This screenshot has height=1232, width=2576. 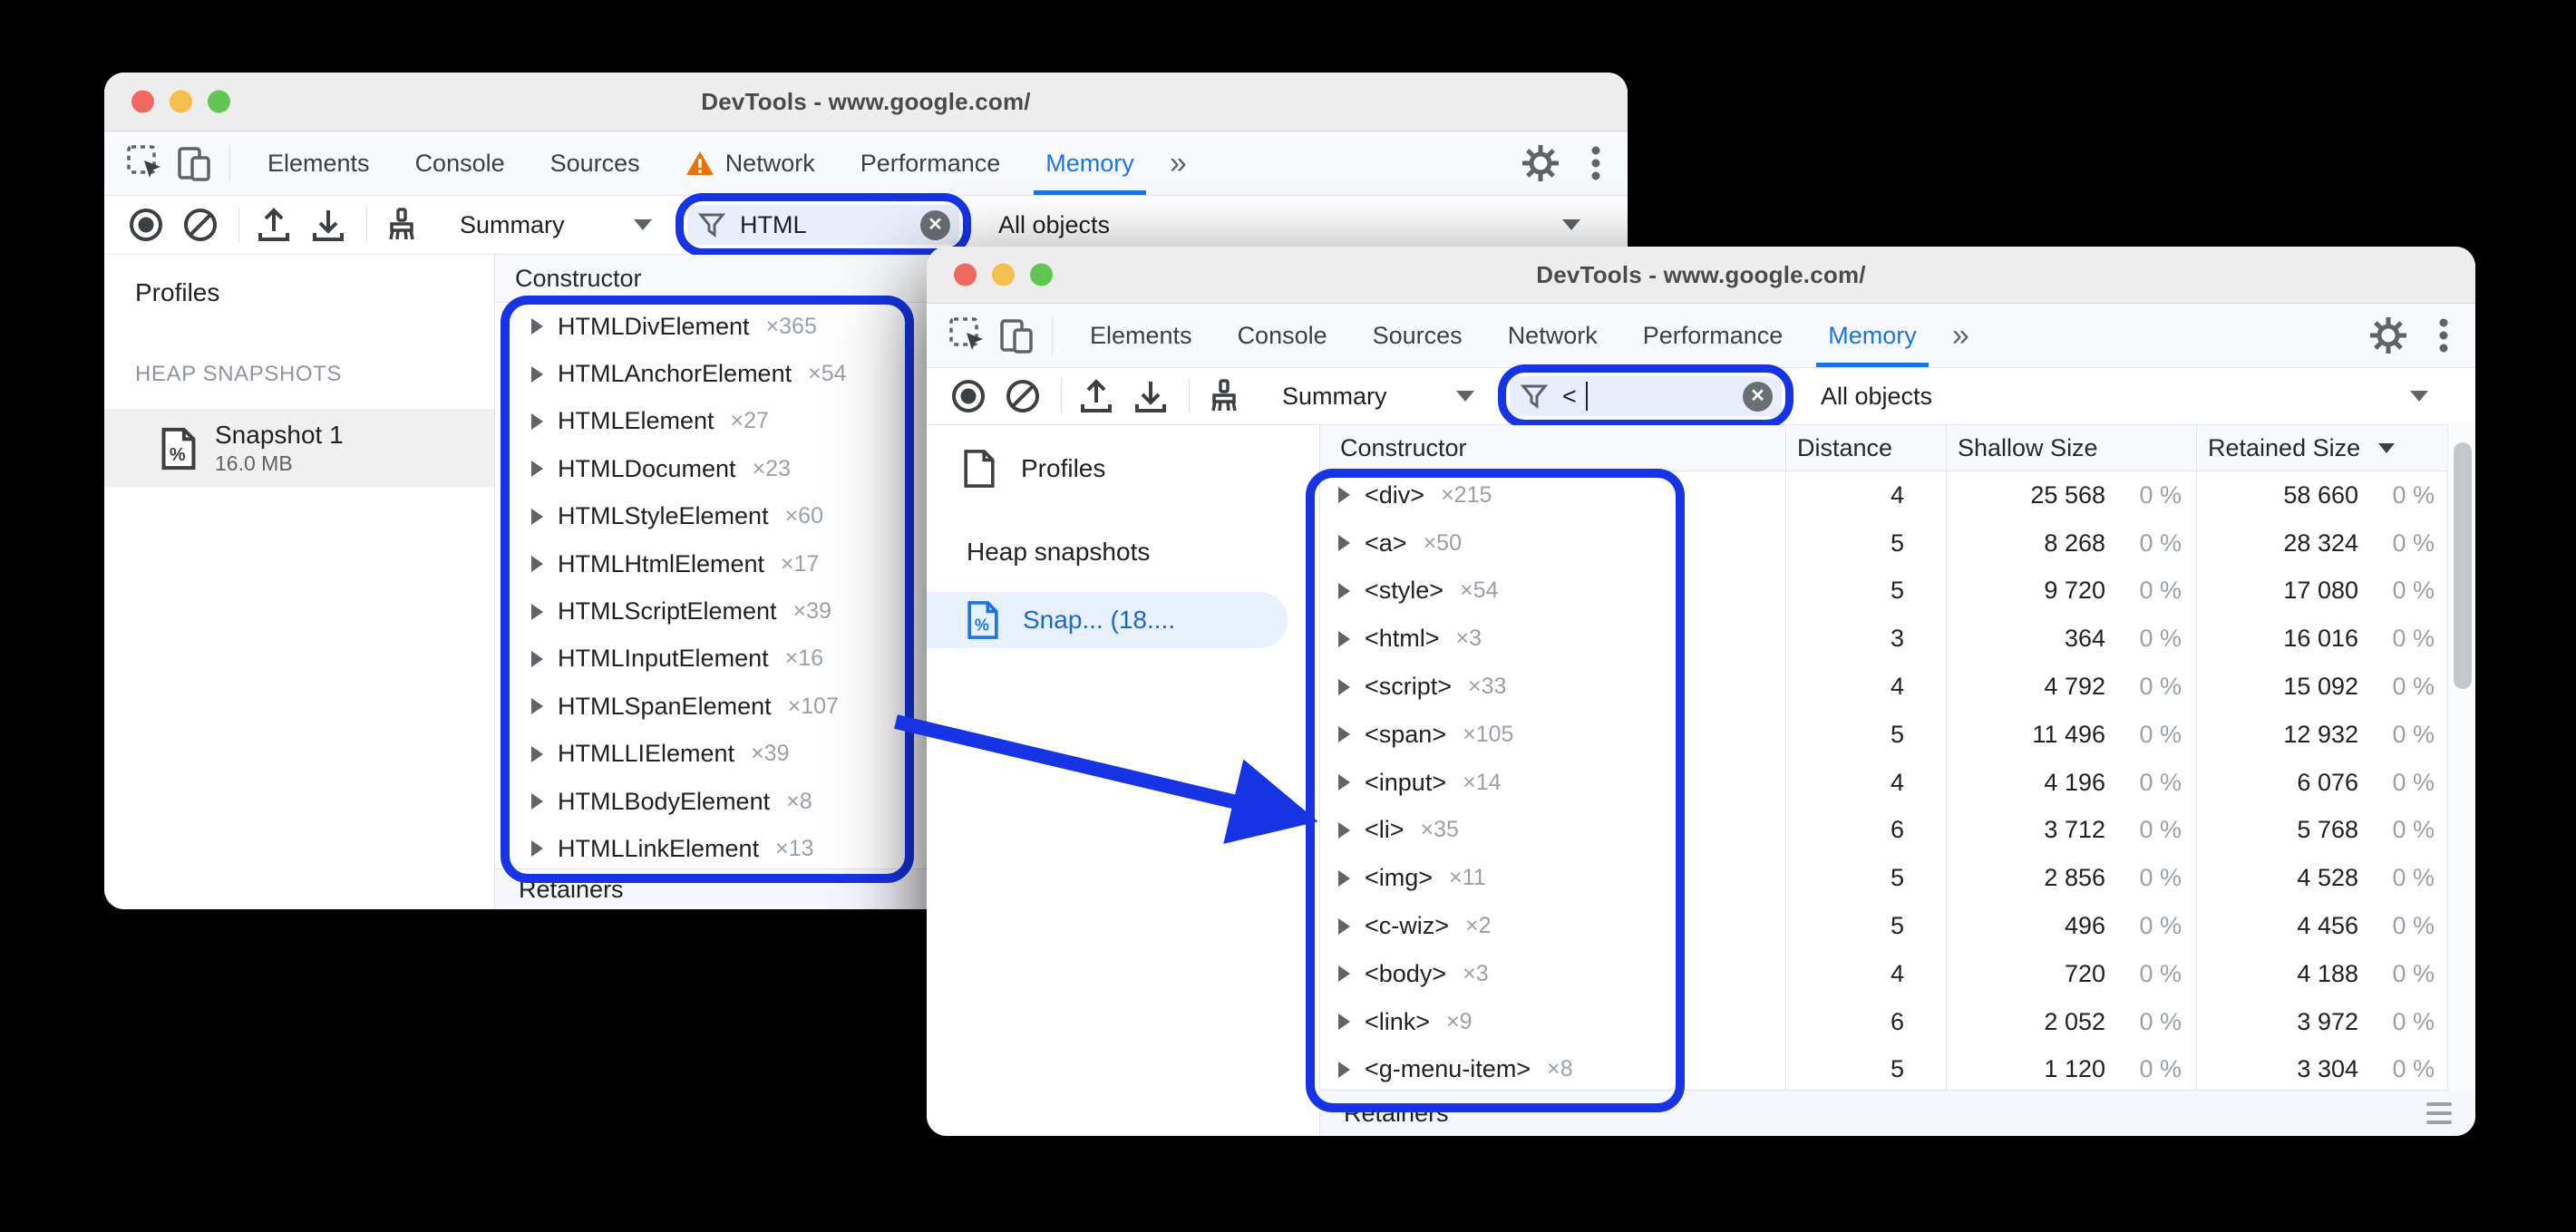 What do you see at coordinates (1898, 926) in the screenshot?
I see `table-row: <c-wiz> ×2 5 496 0 % 4 456 0 %` at bounding box center [1898, 926].